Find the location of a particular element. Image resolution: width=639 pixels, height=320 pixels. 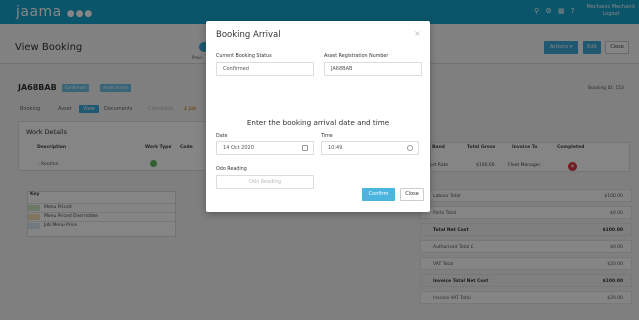

odo-label: Odo Reading is located at coordinates (231, 169).